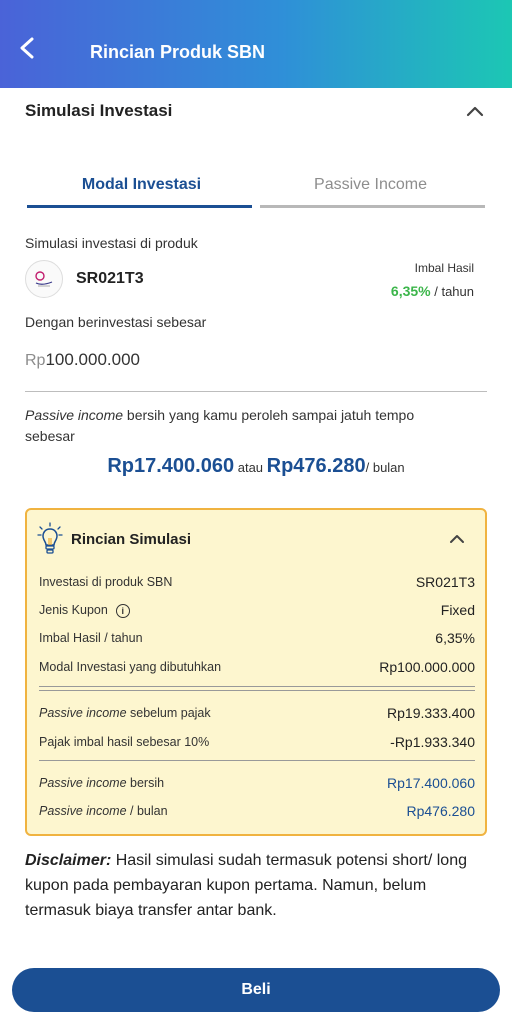 This screenshot has width=512, height=1024. What do you see at coordinates (444, 268) in the screenshot?
I see `yield-label: Imbal Hasil` at bounding box center [444, 268].